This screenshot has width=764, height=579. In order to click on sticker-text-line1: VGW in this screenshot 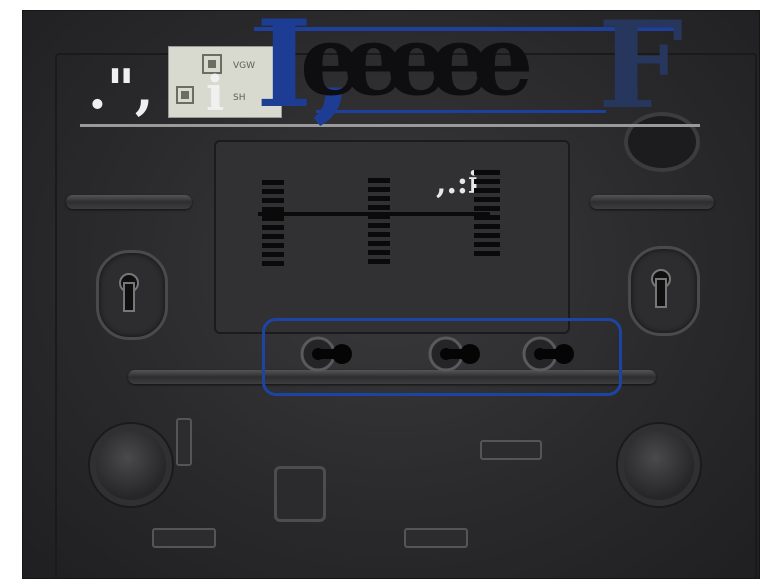, I will do `click(244, 66)`.